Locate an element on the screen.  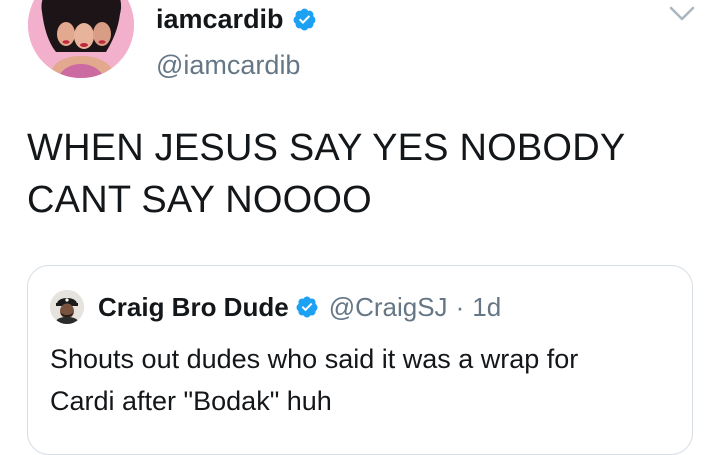
author-name-row: iamcardib is located at coordinates (236, 19).